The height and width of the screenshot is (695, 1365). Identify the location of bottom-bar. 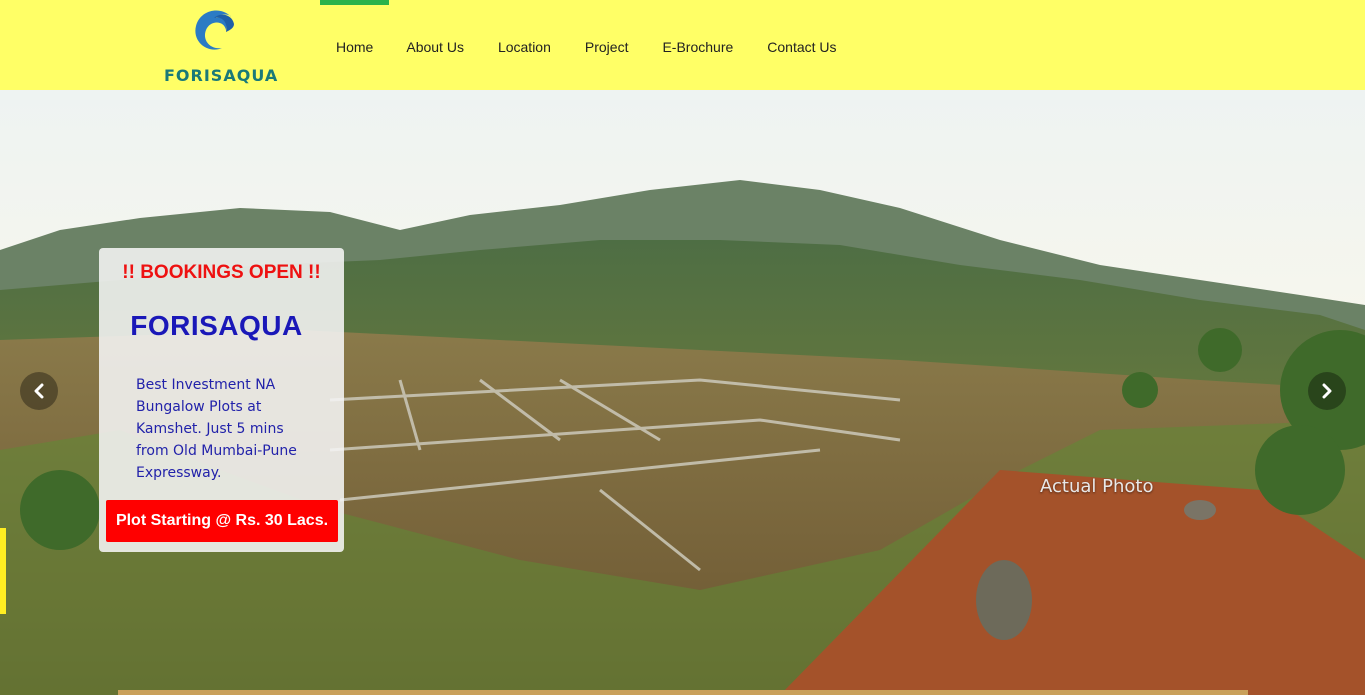
(683, 692).